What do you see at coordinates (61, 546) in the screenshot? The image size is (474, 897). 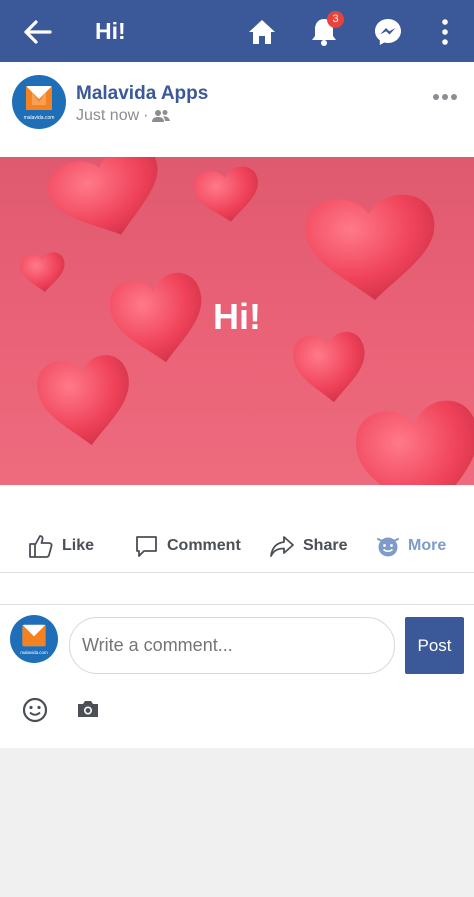 I see `like-button: Like` at bounding box center [61, 546].